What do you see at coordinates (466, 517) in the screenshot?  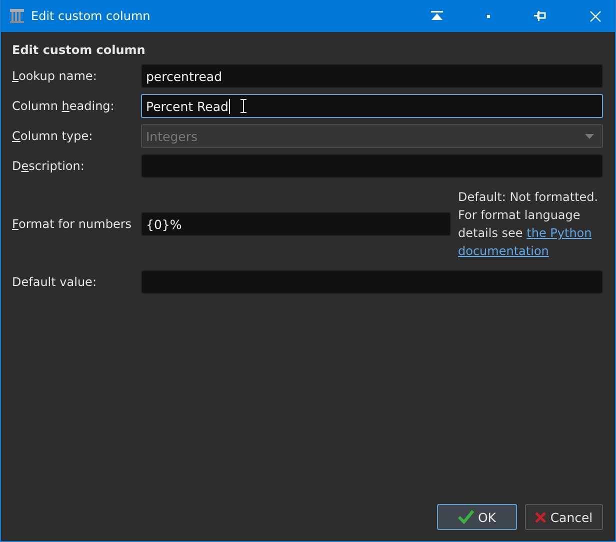 I see `checkmark-icon` at bounding box center [466, 517].